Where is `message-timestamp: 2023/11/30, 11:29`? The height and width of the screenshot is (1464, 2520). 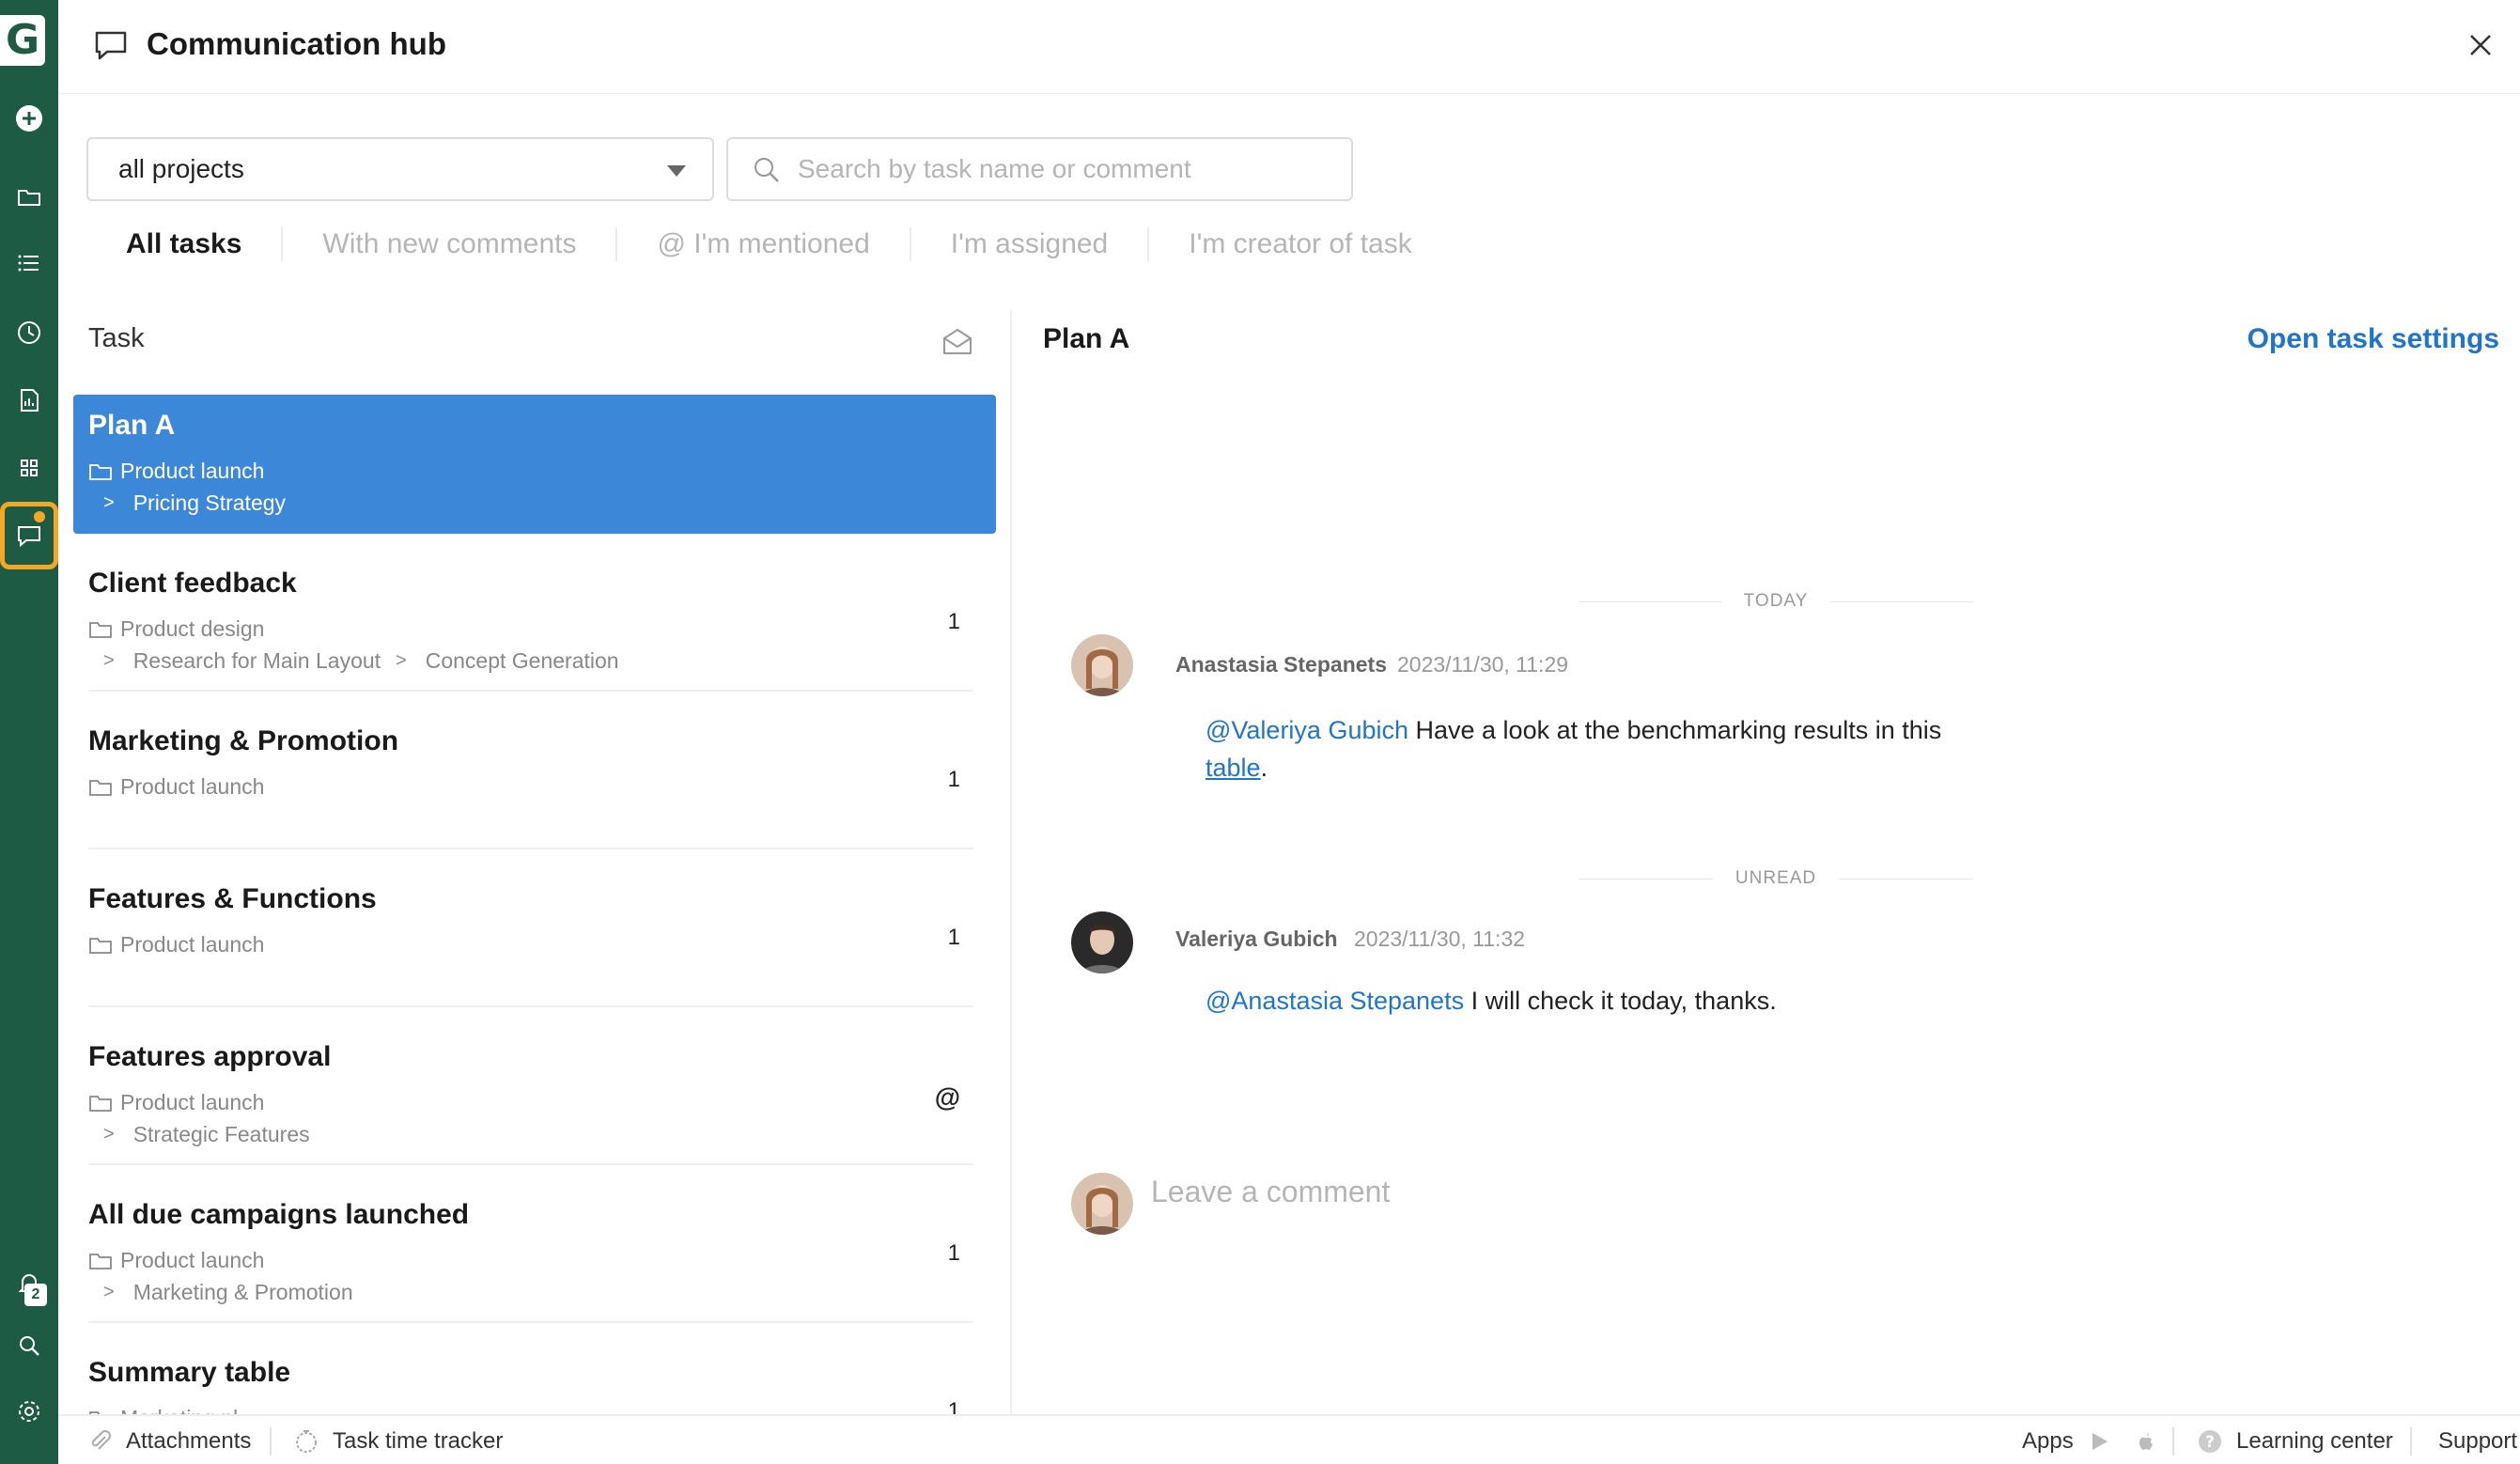
message-timestamp: 2023/11/30, 11:29 is located at coordinates (1483, 664).